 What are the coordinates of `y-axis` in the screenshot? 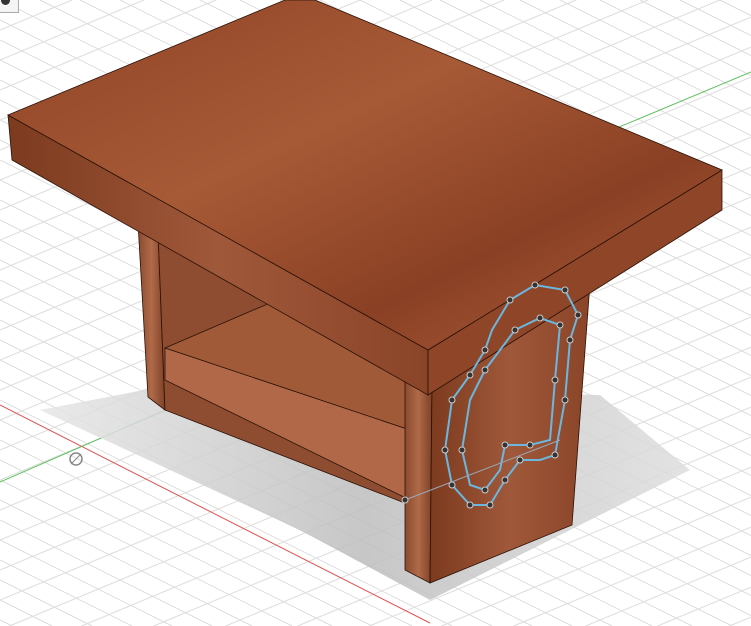 It's located at (675, 103).